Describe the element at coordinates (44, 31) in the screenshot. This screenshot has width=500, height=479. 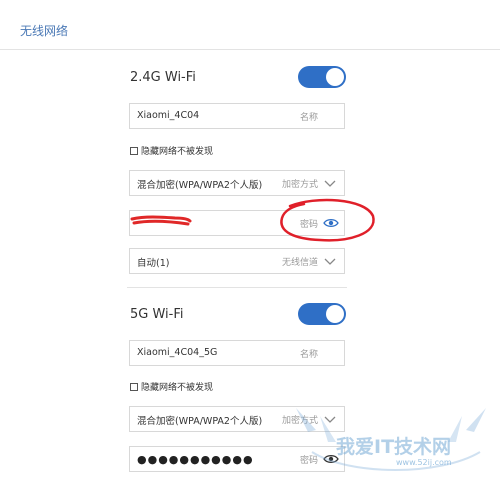
I see `page-title: 无线网络` at that location.